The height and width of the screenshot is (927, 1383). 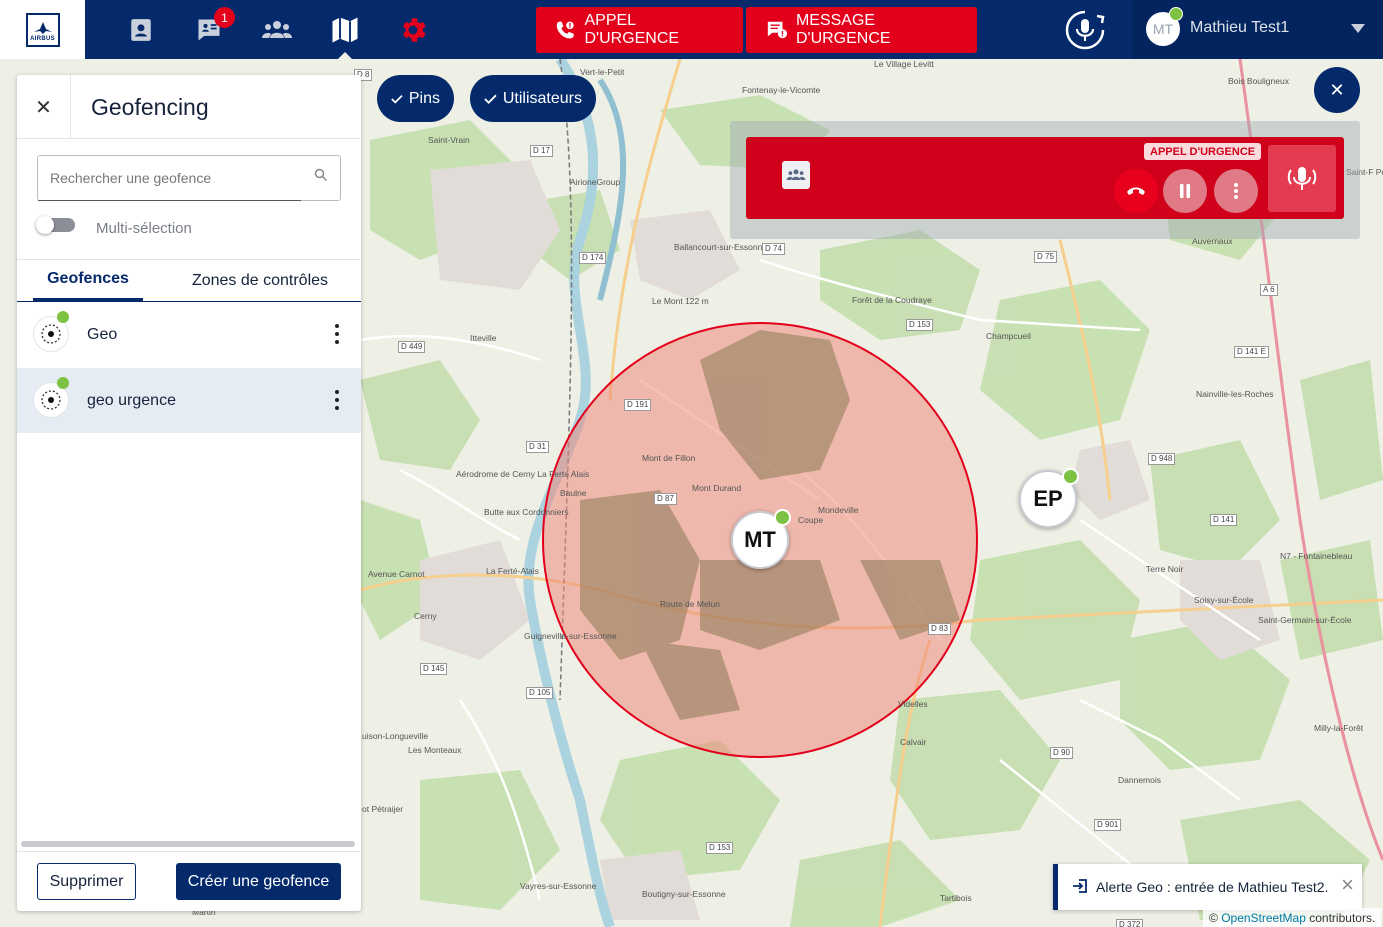 What do you see at coordinates (42, 38) in the screenshot?
I see `logo-text: AIRBUS` at bounding box center [42, 38].